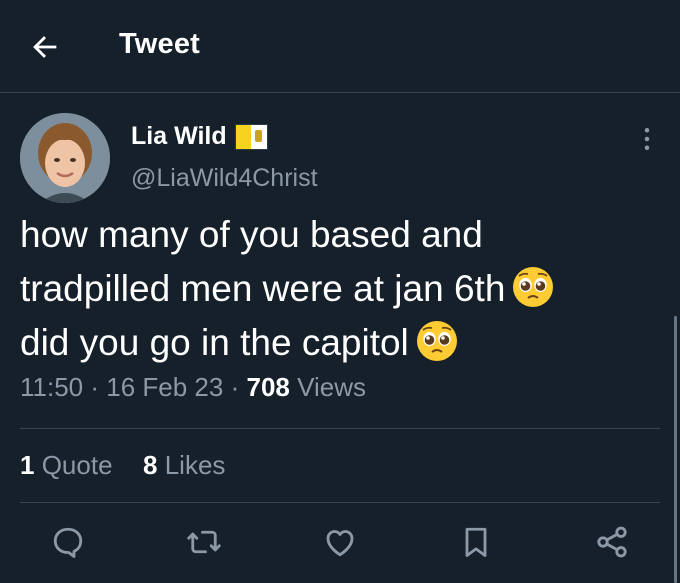 The image size is (680, 583). I want to click on tweet-time: 11:50, so click(51, 387).